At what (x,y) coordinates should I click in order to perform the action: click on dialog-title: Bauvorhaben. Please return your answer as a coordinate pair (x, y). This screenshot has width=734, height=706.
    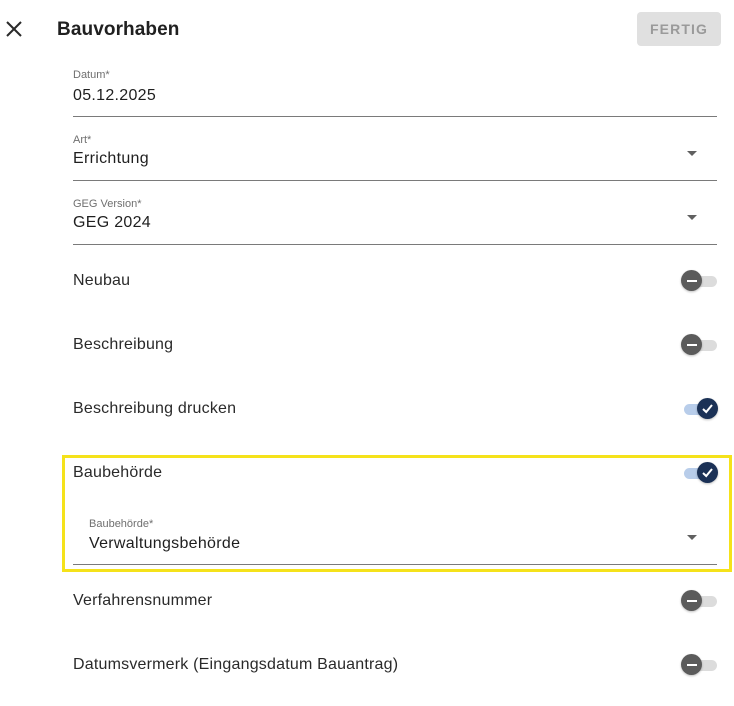
    Looking at the image, I should click on (118, 29).